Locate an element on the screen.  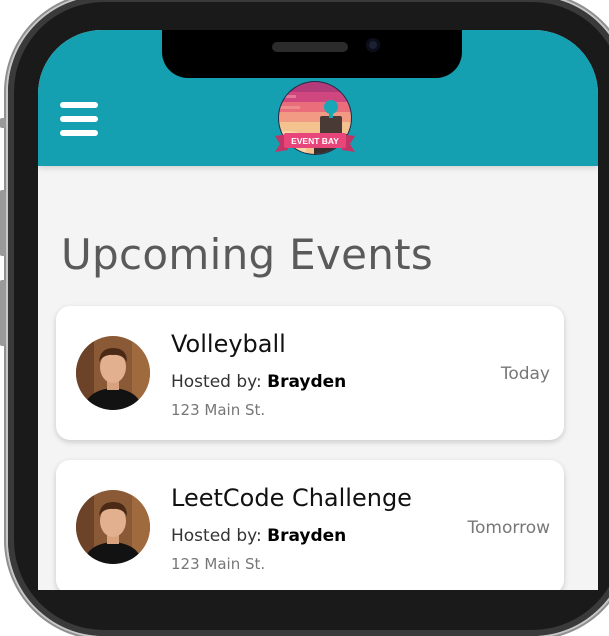
speaker-grille is located at coordinates (310, 47).